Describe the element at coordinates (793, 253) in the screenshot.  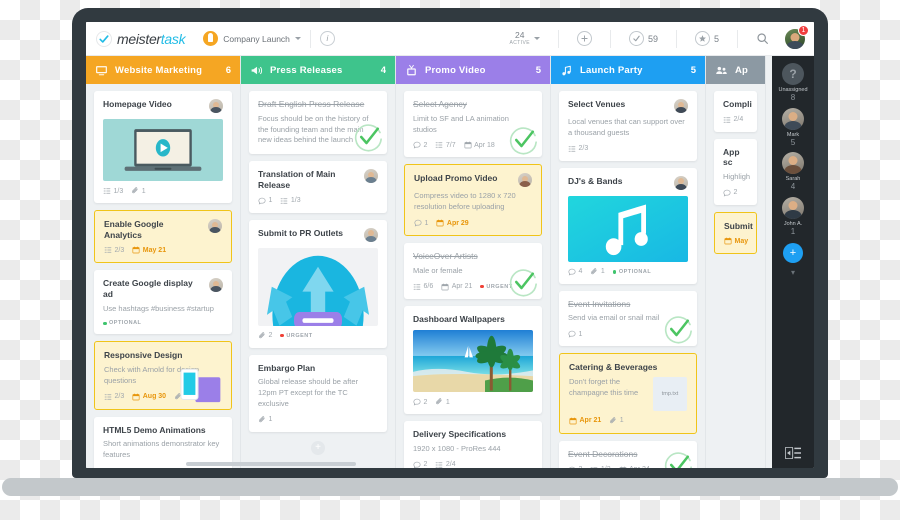
I see `add-member-button: +` at that location.